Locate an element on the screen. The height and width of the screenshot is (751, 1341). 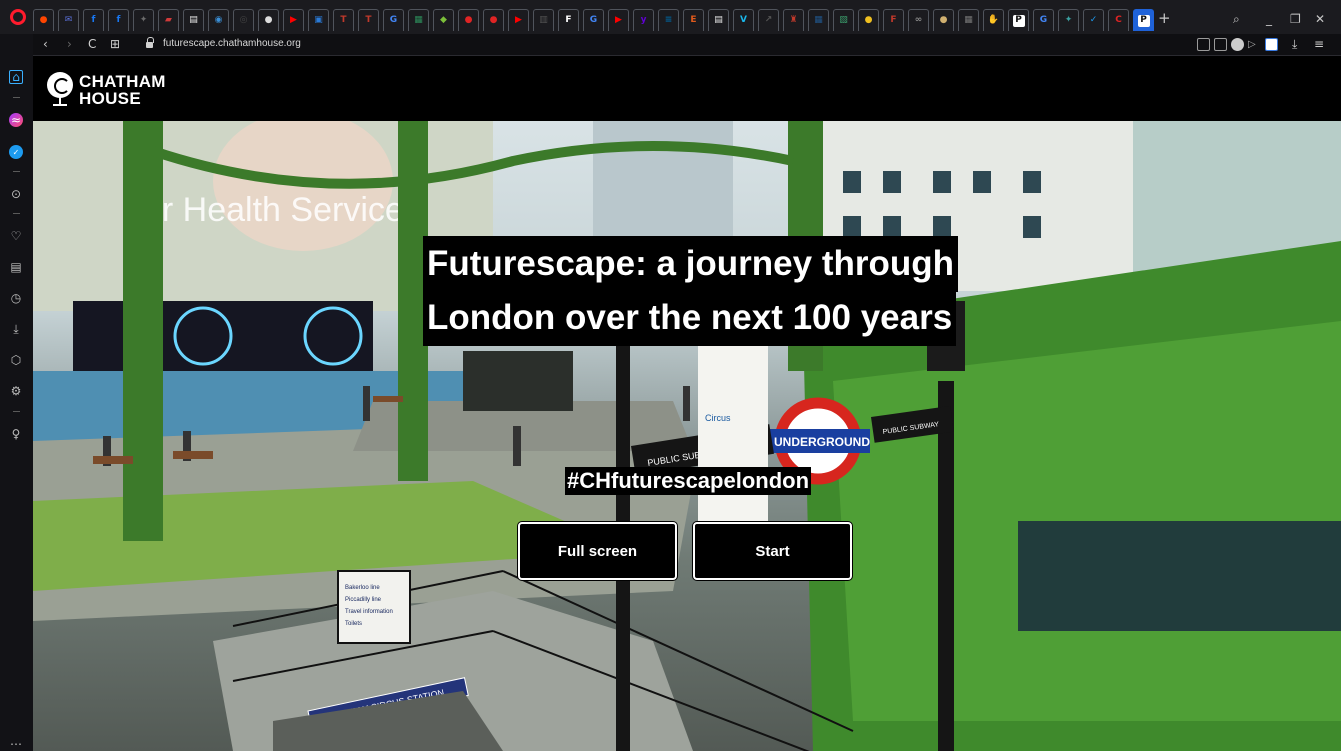
settings-icon: ⚙ is located at coordinates (16, 391).